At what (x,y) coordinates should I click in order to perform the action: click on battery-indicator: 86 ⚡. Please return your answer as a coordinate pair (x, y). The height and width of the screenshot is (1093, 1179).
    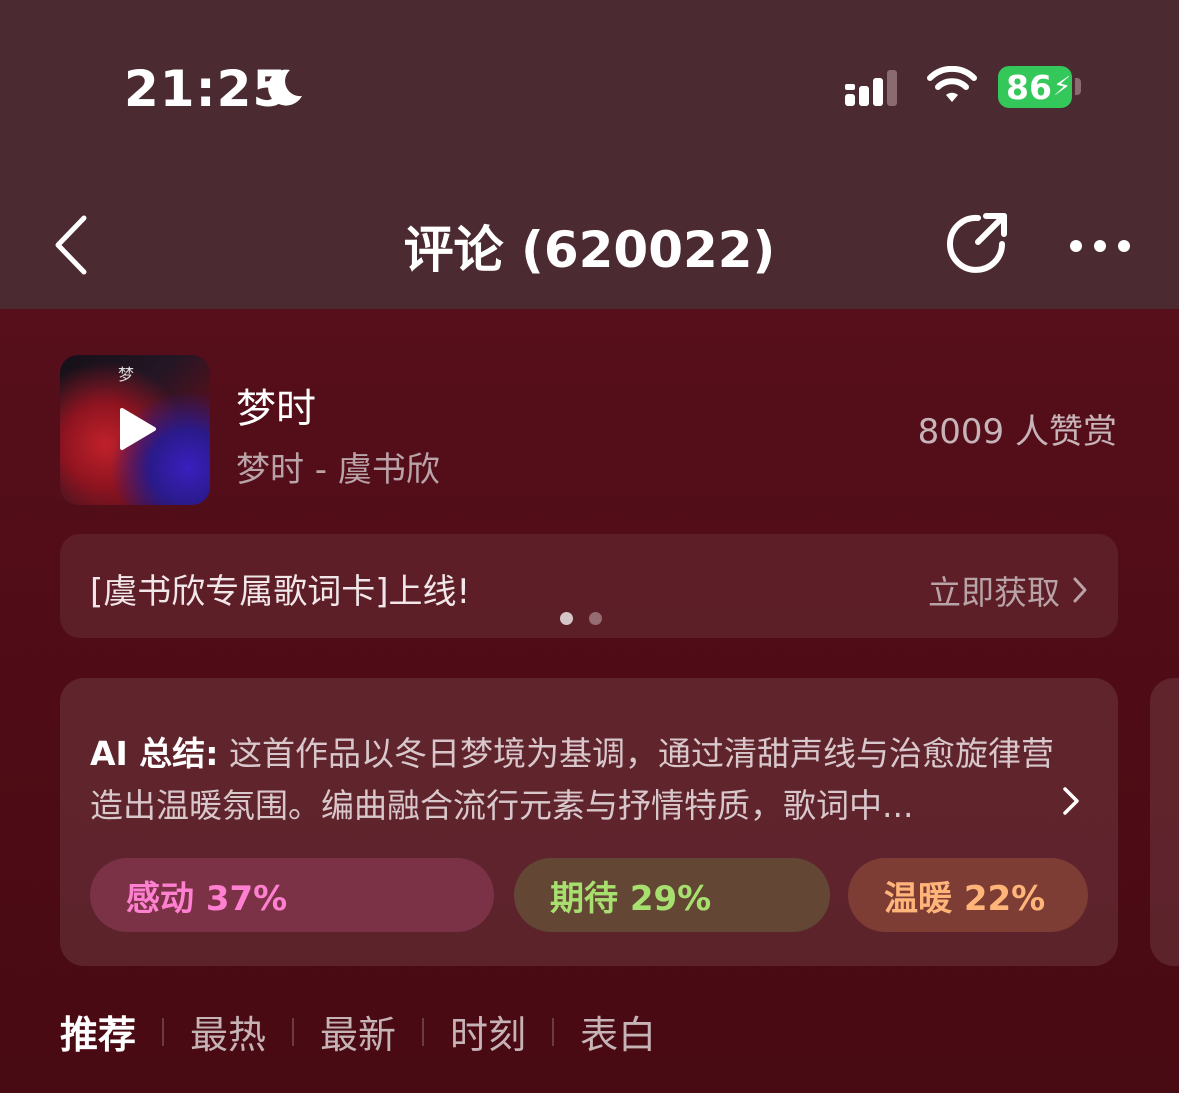
    Looking at the image, I should click on (1035, 87).